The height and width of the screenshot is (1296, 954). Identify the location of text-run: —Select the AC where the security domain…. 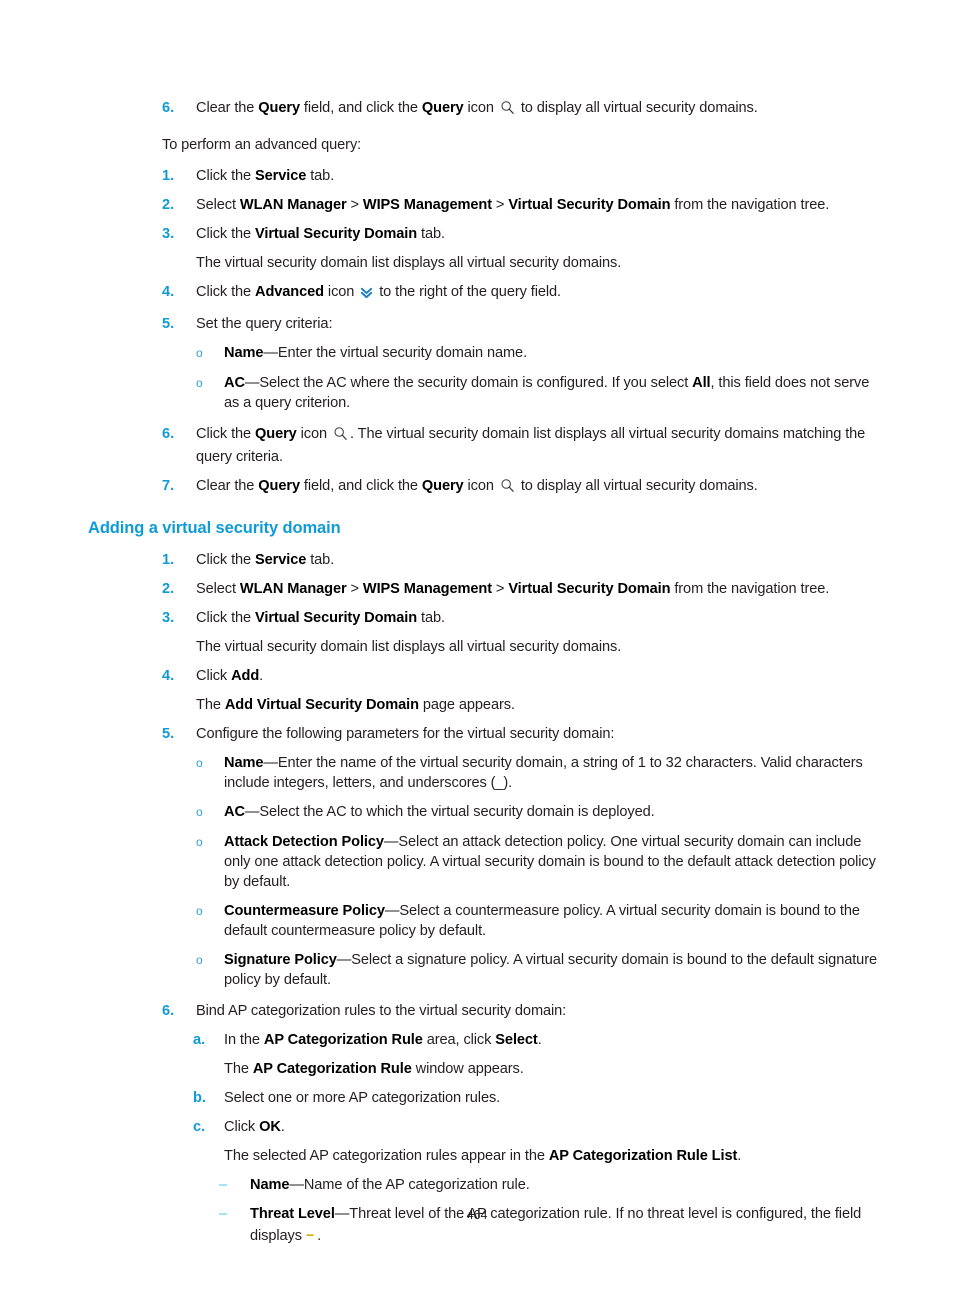
(468, 383).